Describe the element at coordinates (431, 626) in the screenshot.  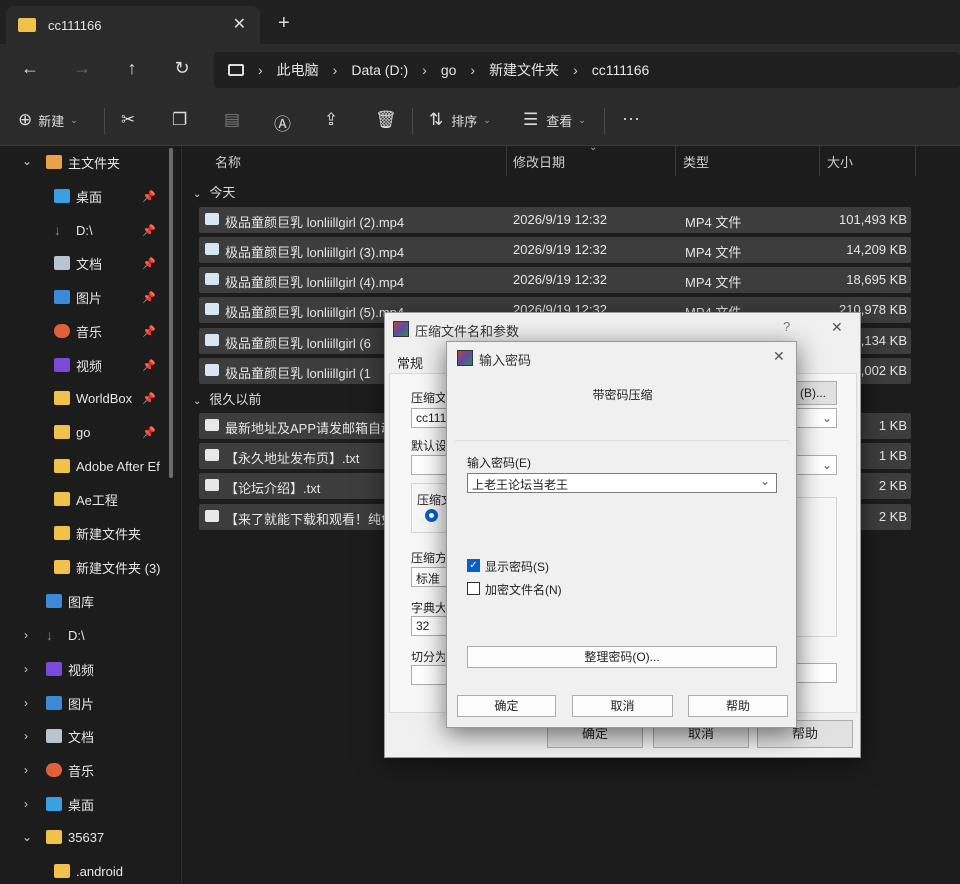
I see `dictionary-size-select: 32` at that location.